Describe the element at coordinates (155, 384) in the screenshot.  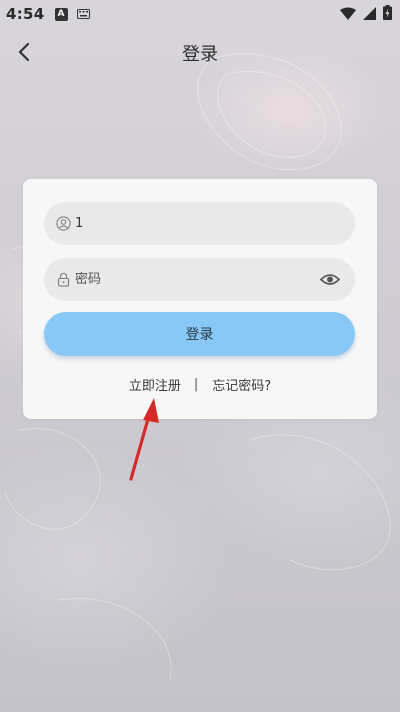
I see `register-link: 立即注册` at that location.